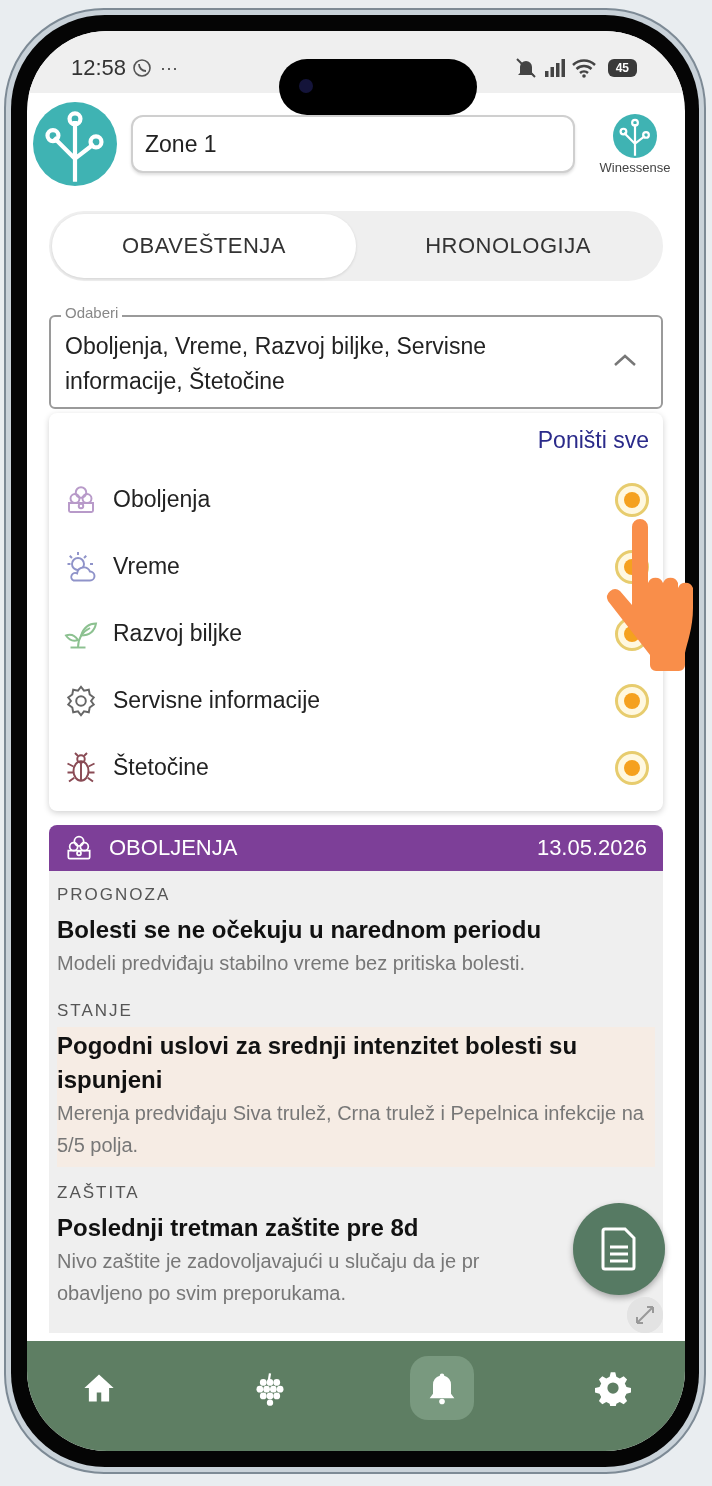 This screenshot has width=712, height=1486. What do you see at coordinates (202, 1293) in the screenshot?
I see `section-text: obavljeno po svim preporukama.` at bounding box center [202, 1293].